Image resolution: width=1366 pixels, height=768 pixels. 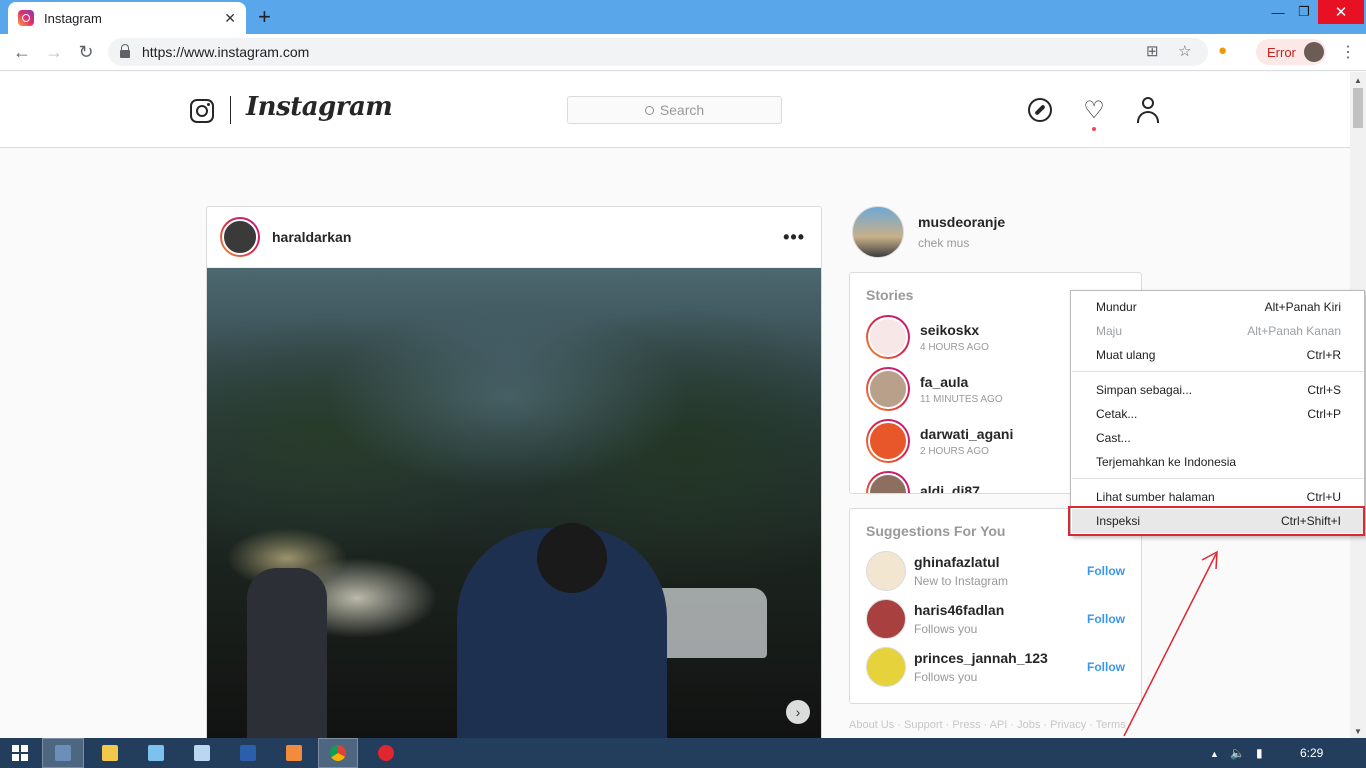 I want to click on chrome-icon, so click(x=338, y=753).